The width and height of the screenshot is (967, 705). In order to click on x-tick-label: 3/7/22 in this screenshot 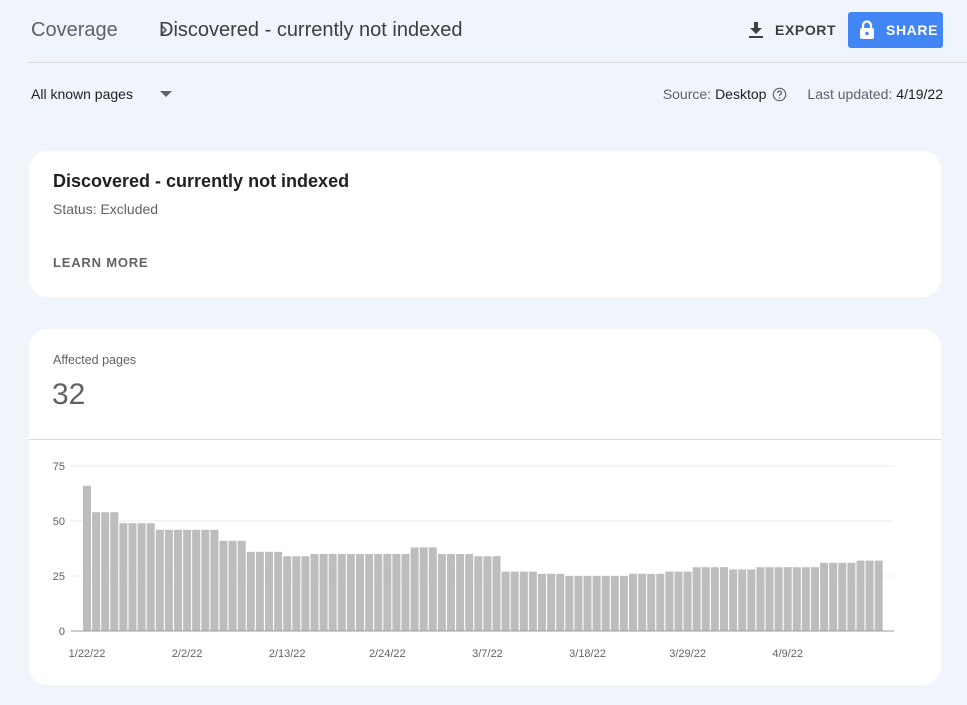, I will do `click(487, 654)`.